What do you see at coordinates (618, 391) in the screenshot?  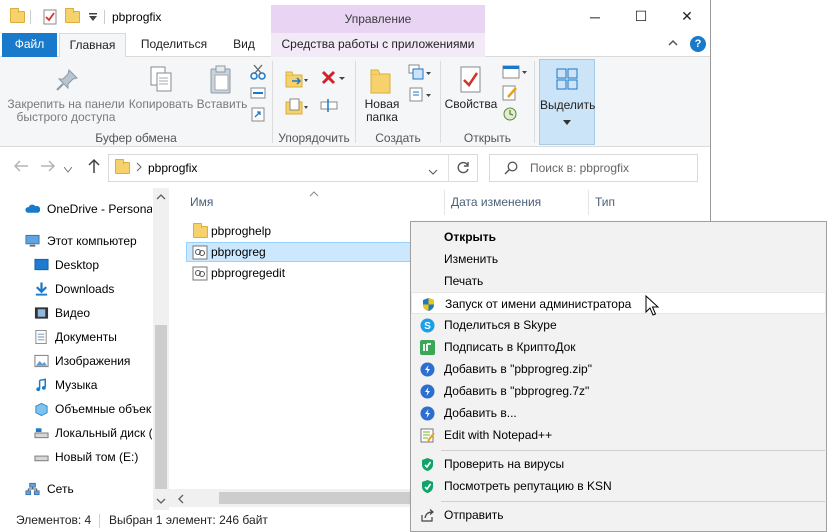 I see `menu-item-add-7z: Добавить в "pbprogreg.7z"` at bounding box center [618, 391].